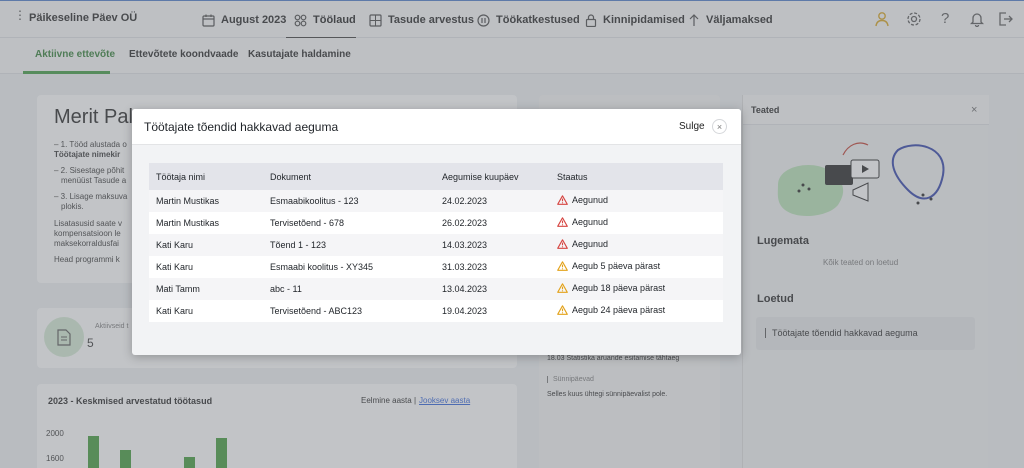 This screenshot has height=468, width=1024. I want to click on table-cell-status: Aegub 5 päeva pärast, so click(636, 267).